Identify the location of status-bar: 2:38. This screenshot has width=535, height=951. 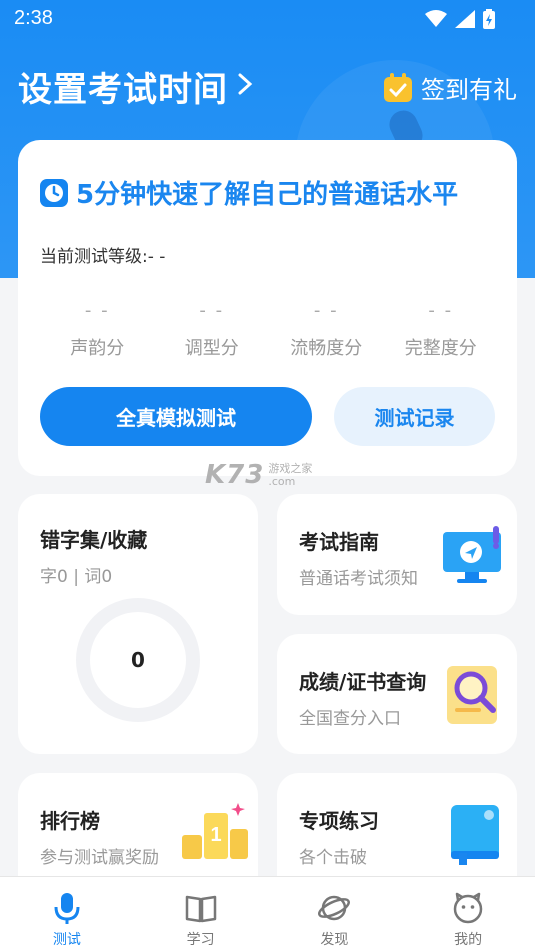
(267, 18).